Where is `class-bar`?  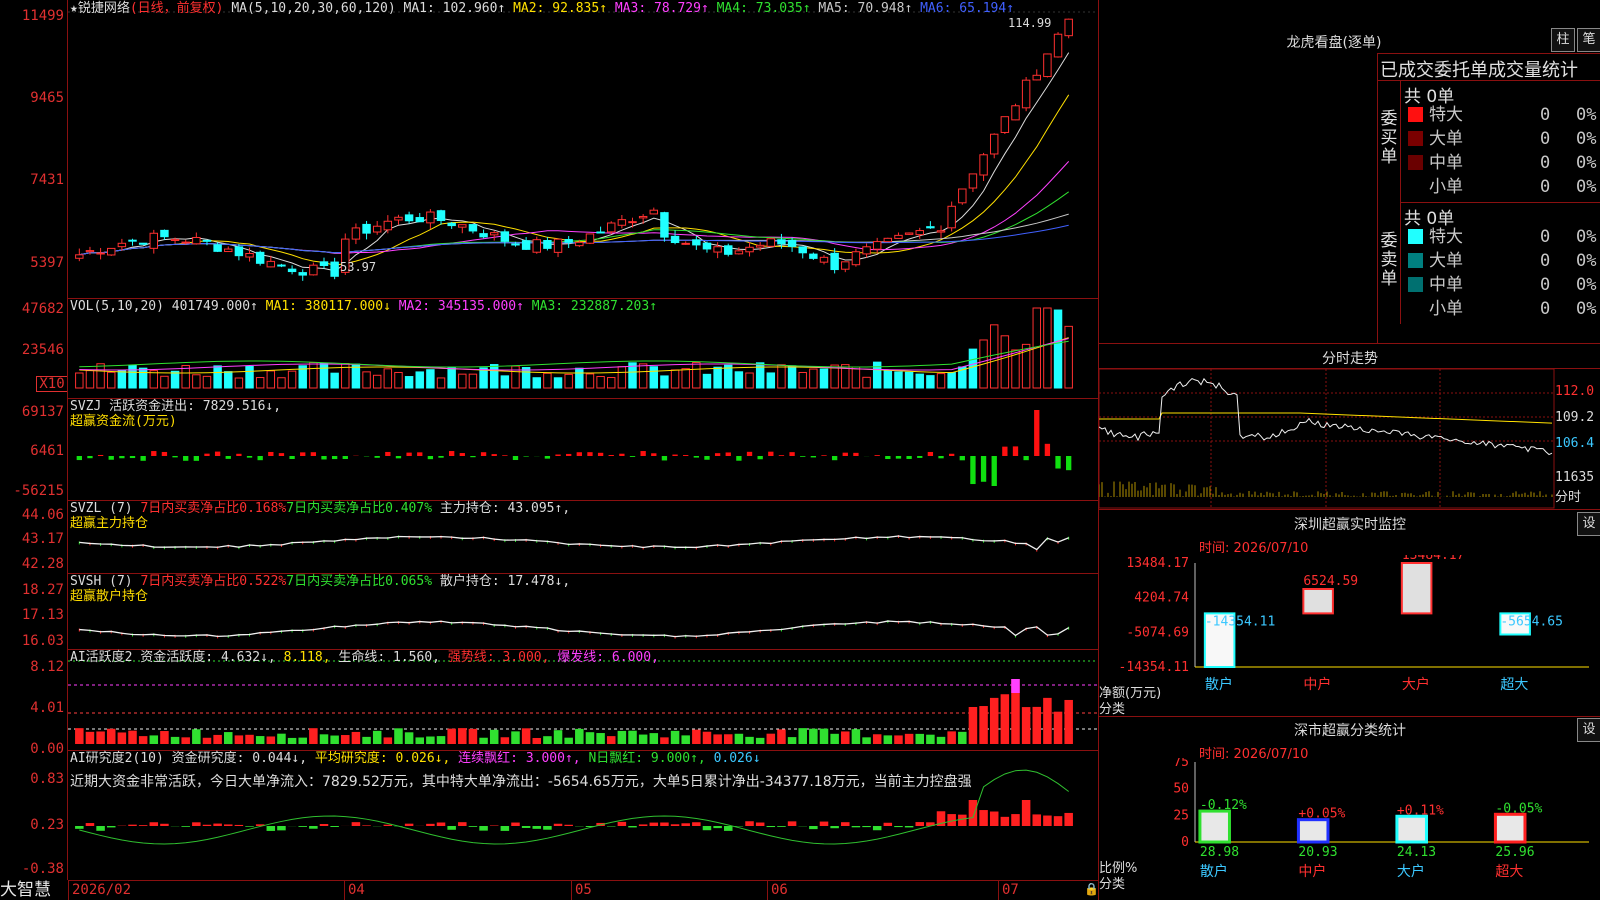 class-bar is located at coordinates (1510, 828).